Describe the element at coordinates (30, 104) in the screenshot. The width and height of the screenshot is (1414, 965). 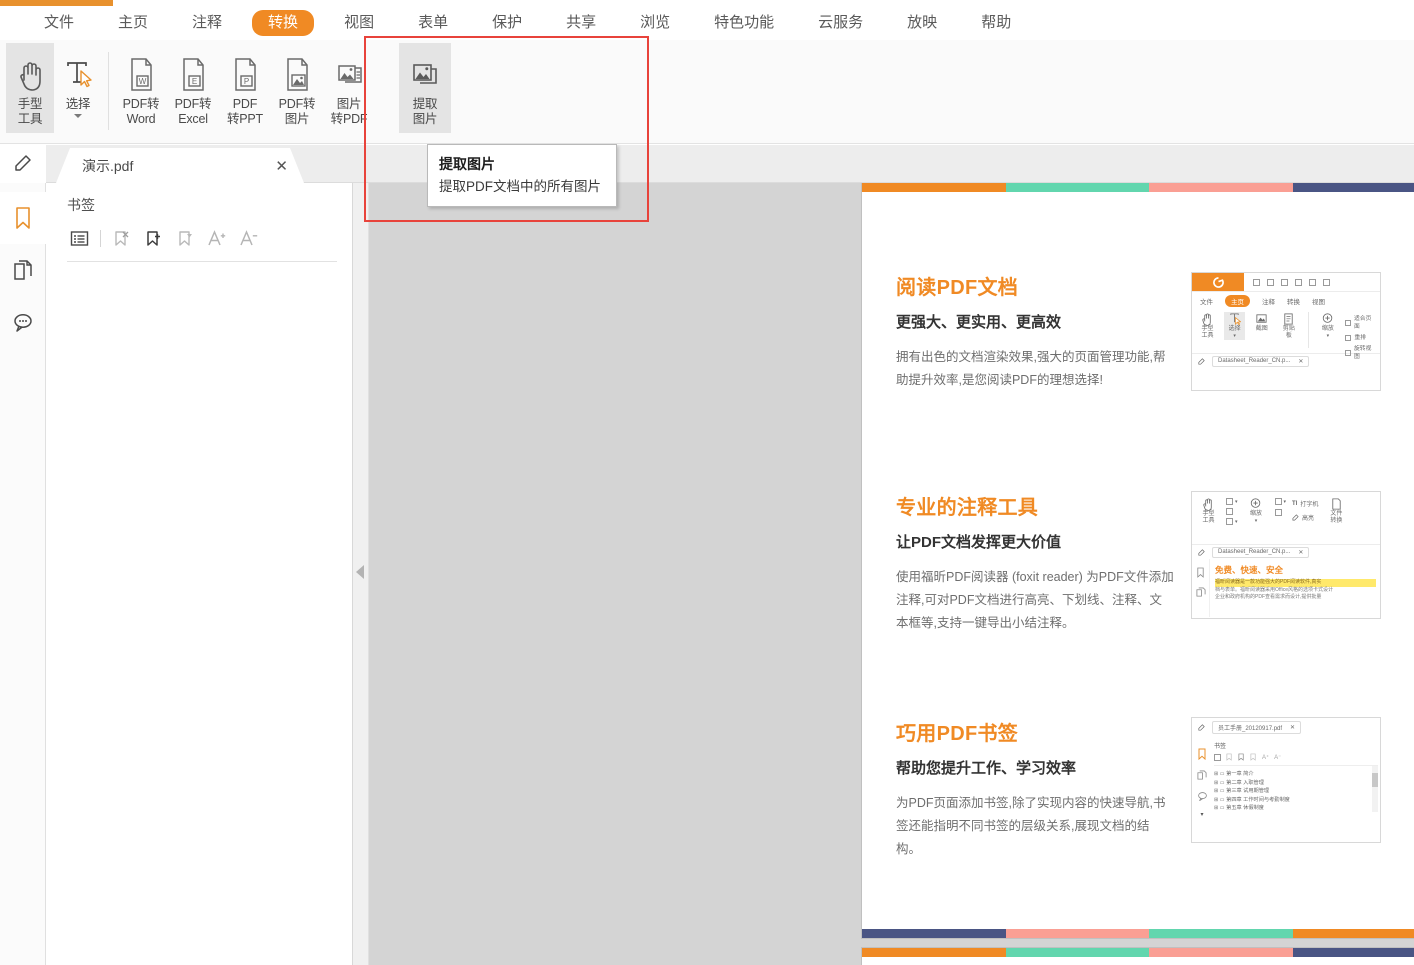
I see `hand-tool-label-line1: 手型` at that location.